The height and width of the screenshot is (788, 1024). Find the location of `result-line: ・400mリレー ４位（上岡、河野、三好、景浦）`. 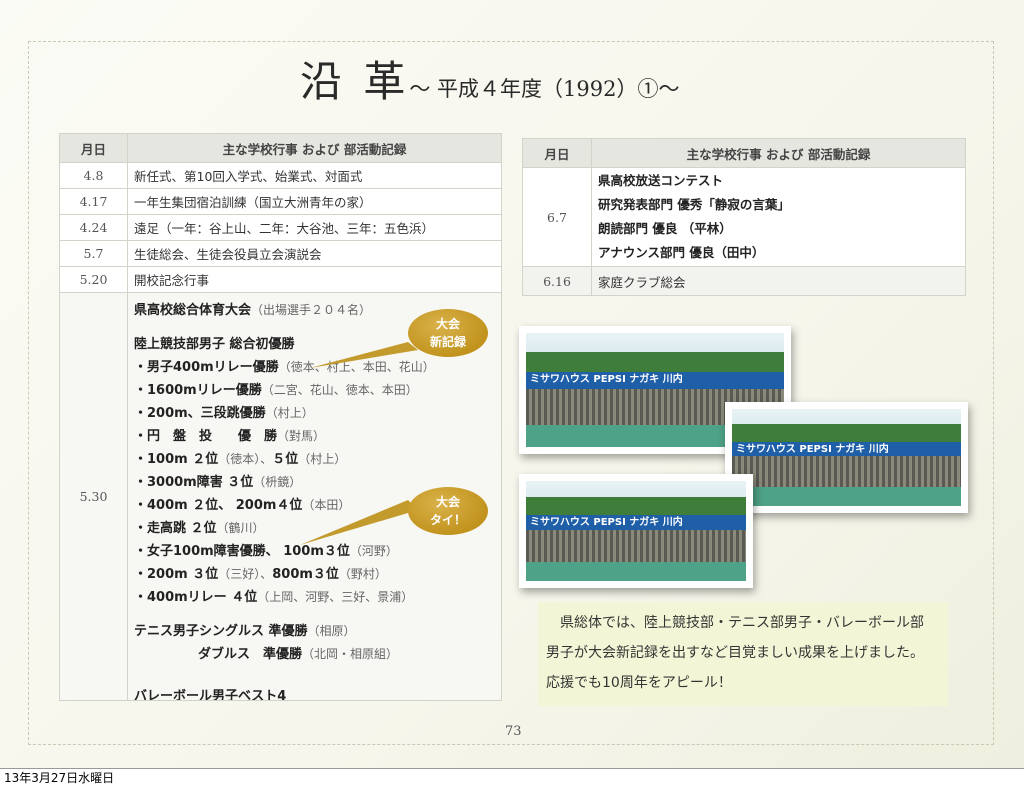

result-line: ・400mリレー ４位（上岡、河野、三好、景浦） is located at coordinates (274, 597).